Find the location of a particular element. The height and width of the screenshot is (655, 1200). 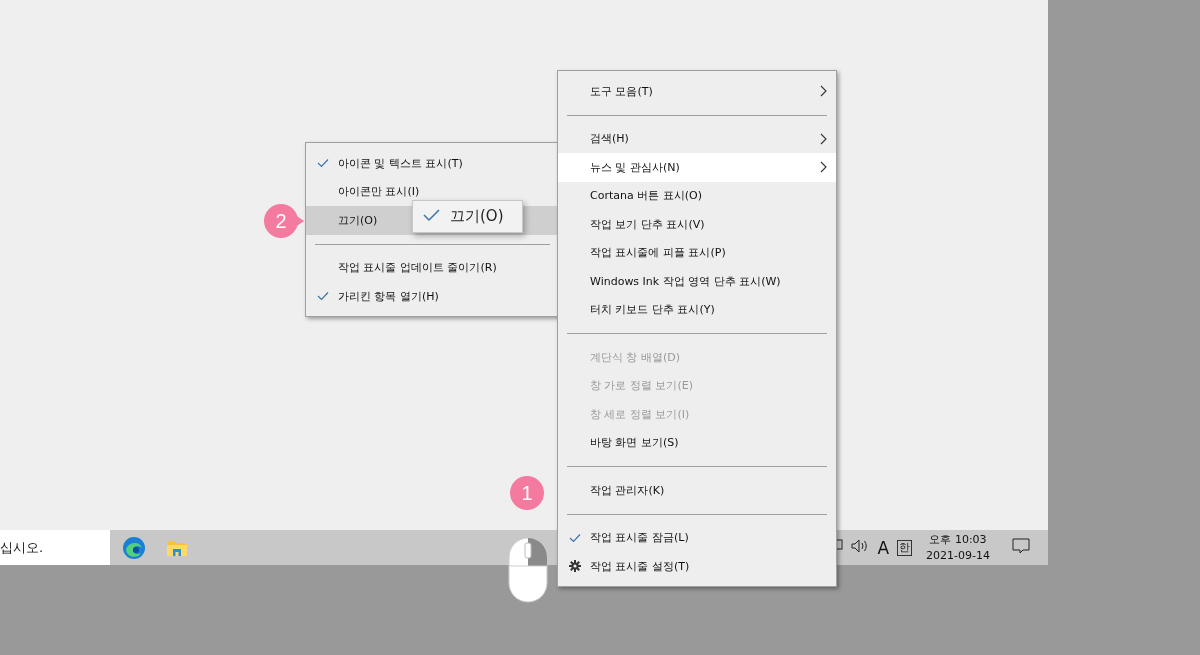

menu-item: 작업 관리자(K) is located at coordinates (697, 490).